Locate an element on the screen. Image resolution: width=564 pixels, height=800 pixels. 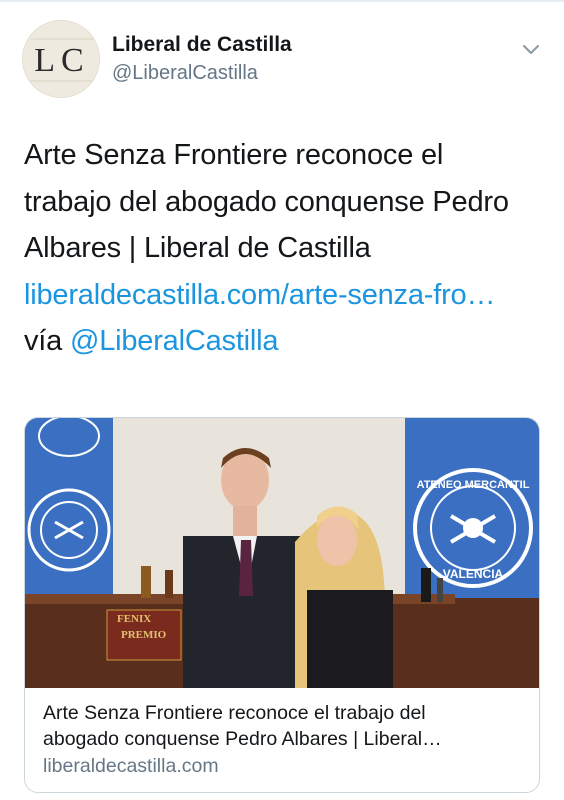
tweet-text-line: Albares | Liberal de Castilla is located at coordinates (197, 248).